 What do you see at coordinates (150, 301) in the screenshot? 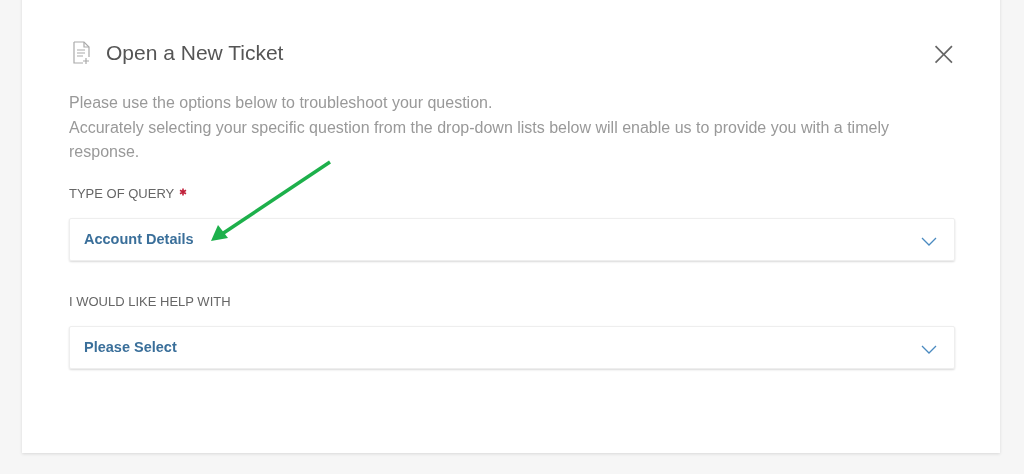
I see `field-label: I WOULD LIKE HELP WITH` at bounding box center [150, 301].